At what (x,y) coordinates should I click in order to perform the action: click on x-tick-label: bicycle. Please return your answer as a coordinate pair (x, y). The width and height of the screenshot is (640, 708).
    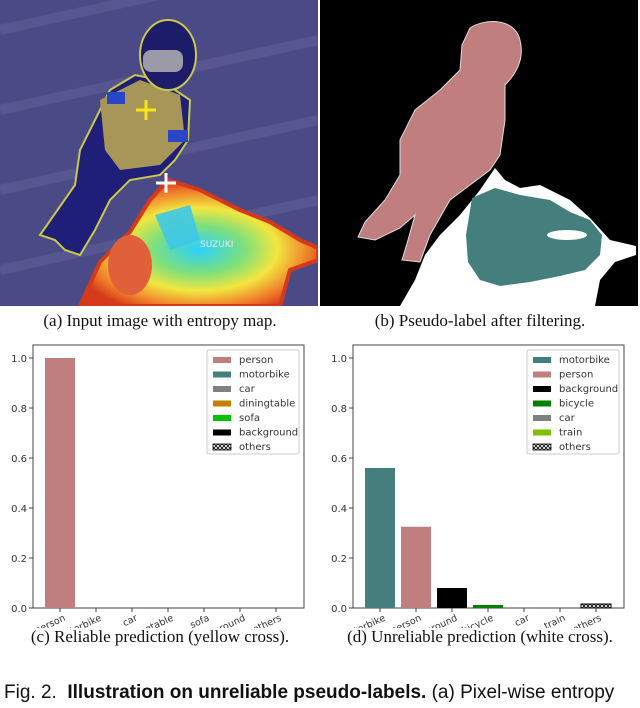
    Looking at the image, I should click on (477, 620).